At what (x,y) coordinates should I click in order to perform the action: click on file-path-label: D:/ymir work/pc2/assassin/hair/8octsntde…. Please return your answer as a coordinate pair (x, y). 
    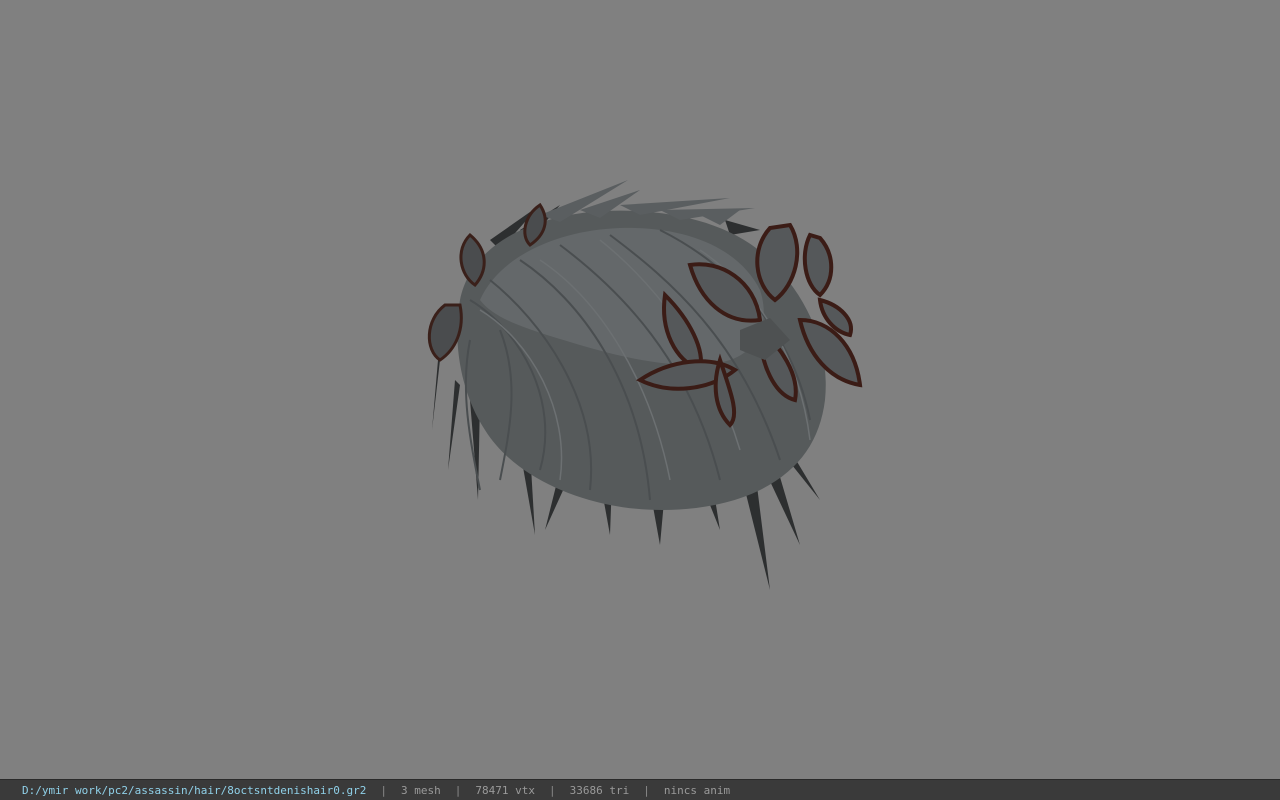
    Looking at the image, I should click on (194, 790).